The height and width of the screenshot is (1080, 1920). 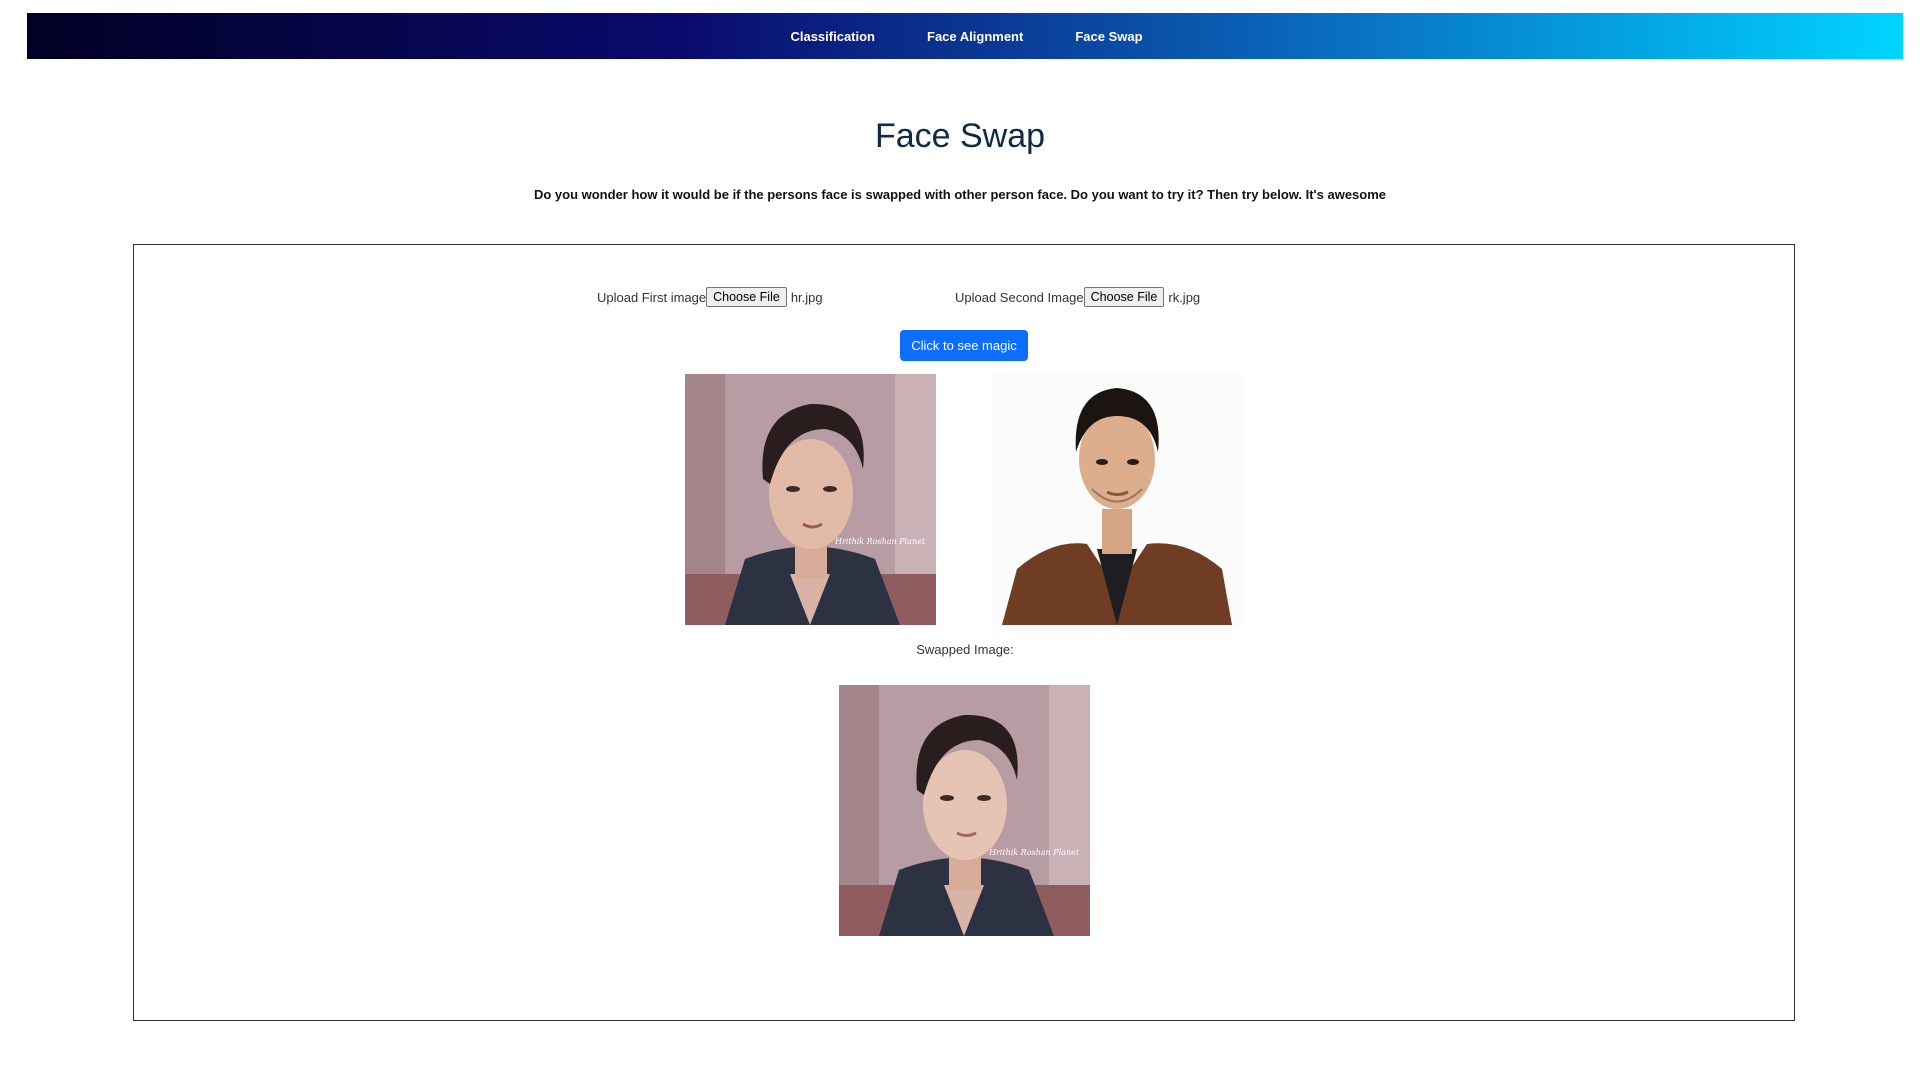 What do you see at coordinates (832, 36) in the screenshot?
I see `nav-link-classification: Classification` at bounding box center [832, 36].